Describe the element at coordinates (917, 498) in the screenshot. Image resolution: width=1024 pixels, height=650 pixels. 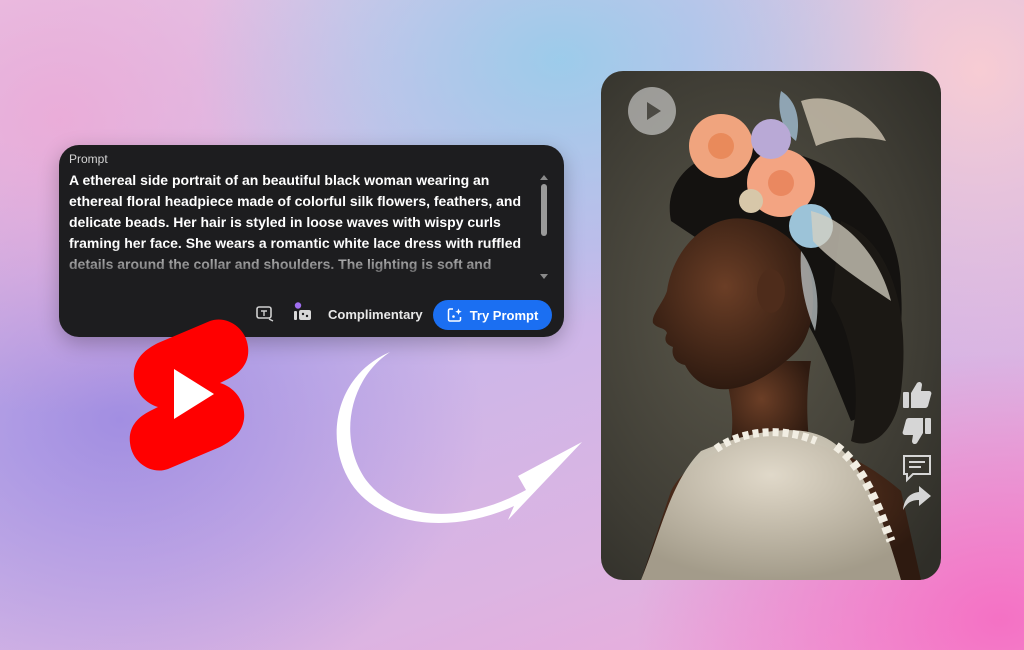
I see `share-icon` at that location.